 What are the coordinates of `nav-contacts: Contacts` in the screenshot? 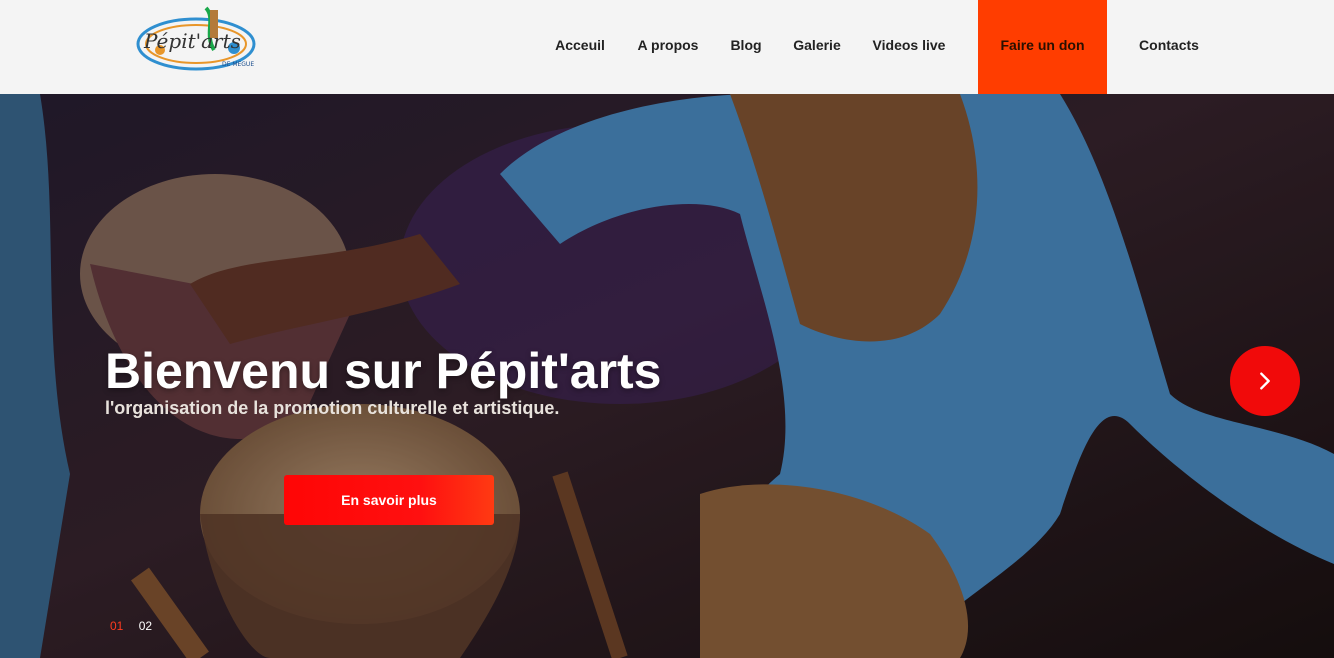 It's located at (1169, 47).